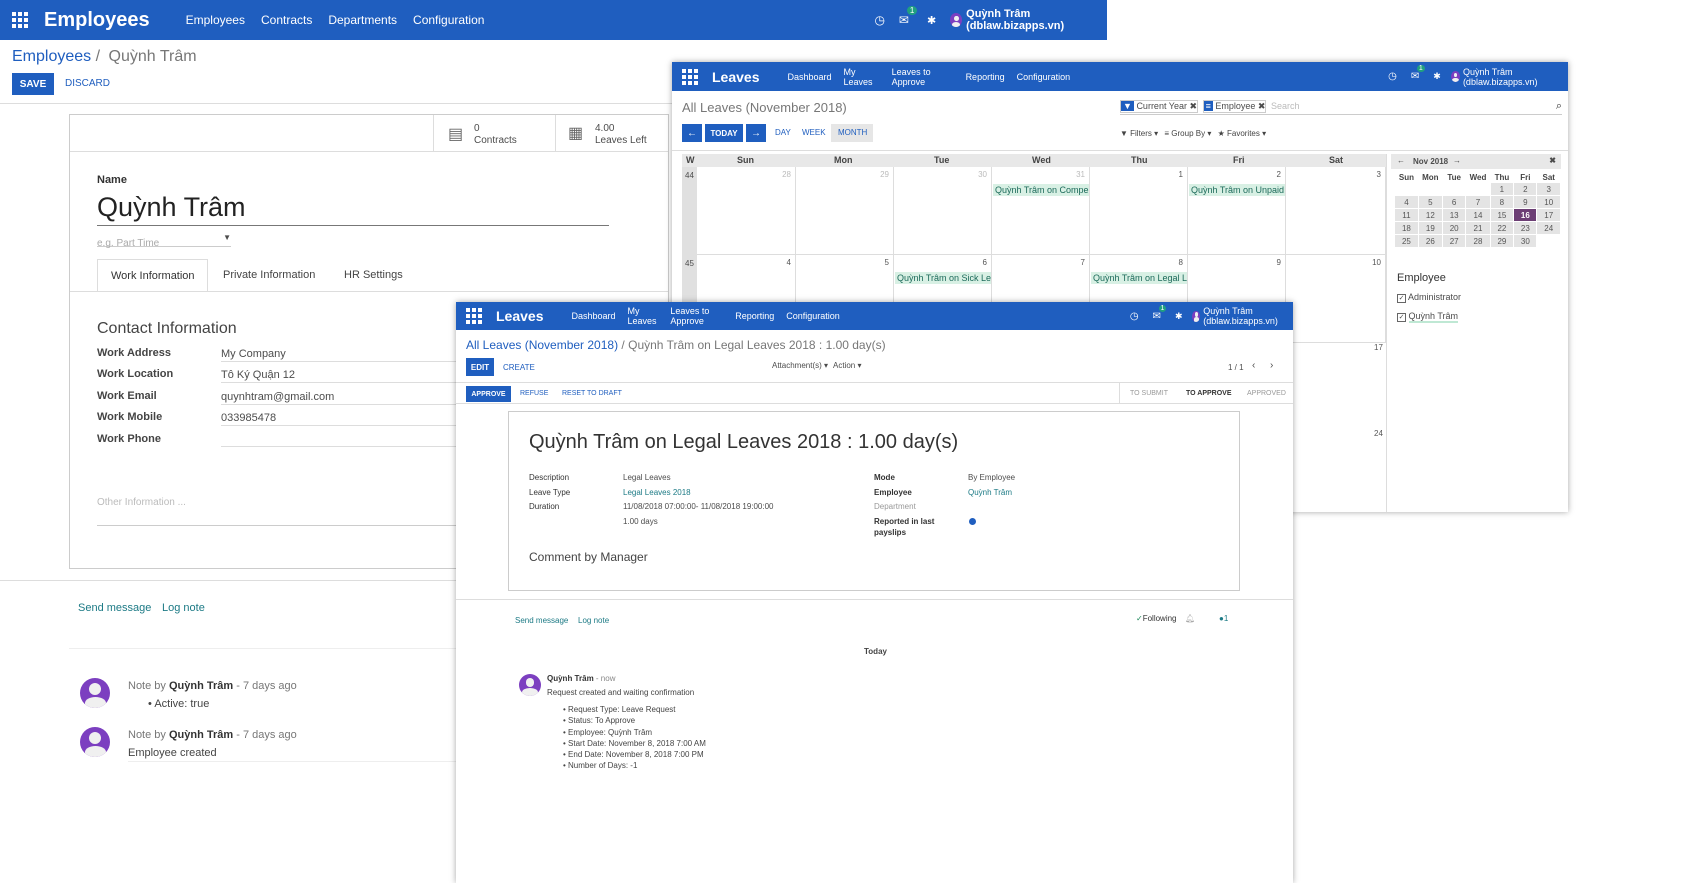 The image size is (1707, 883). I want to click on following-button: ✓Following, so click(1156, 618).